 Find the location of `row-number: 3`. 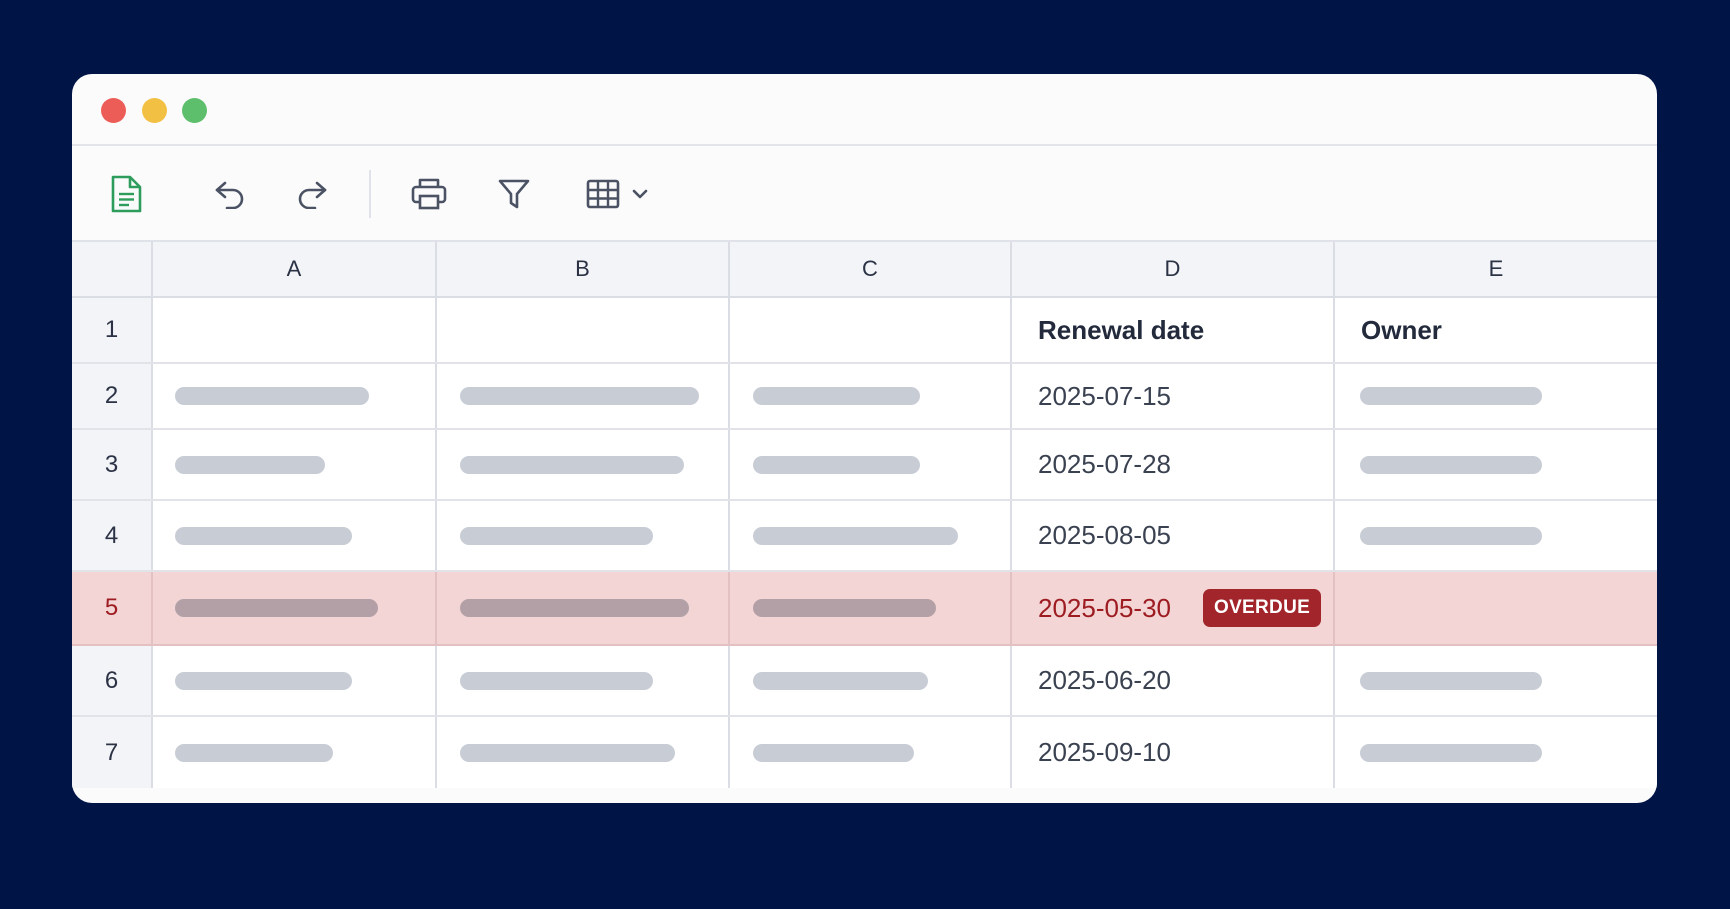

row-number: 3 is located at coordinates (112, 464).